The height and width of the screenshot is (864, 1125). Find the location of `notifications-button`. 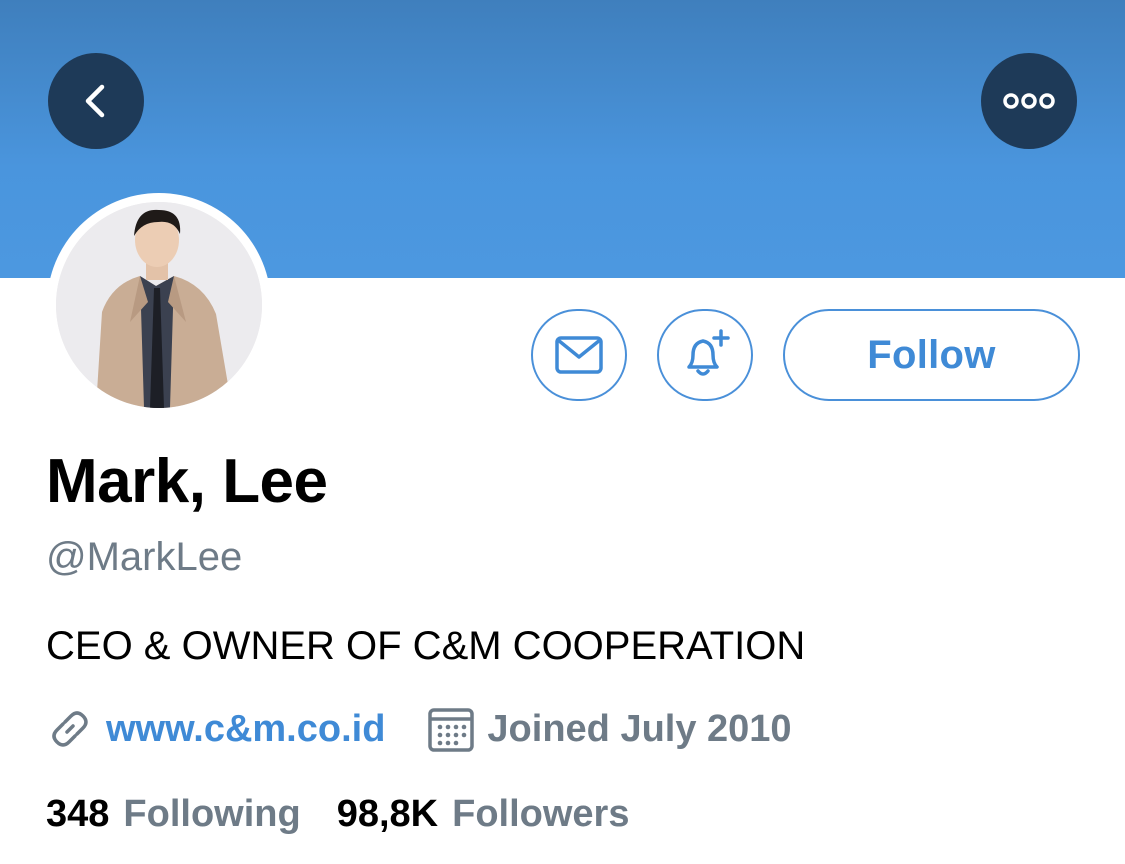

notifications-button is located at coordinates (705, 355).